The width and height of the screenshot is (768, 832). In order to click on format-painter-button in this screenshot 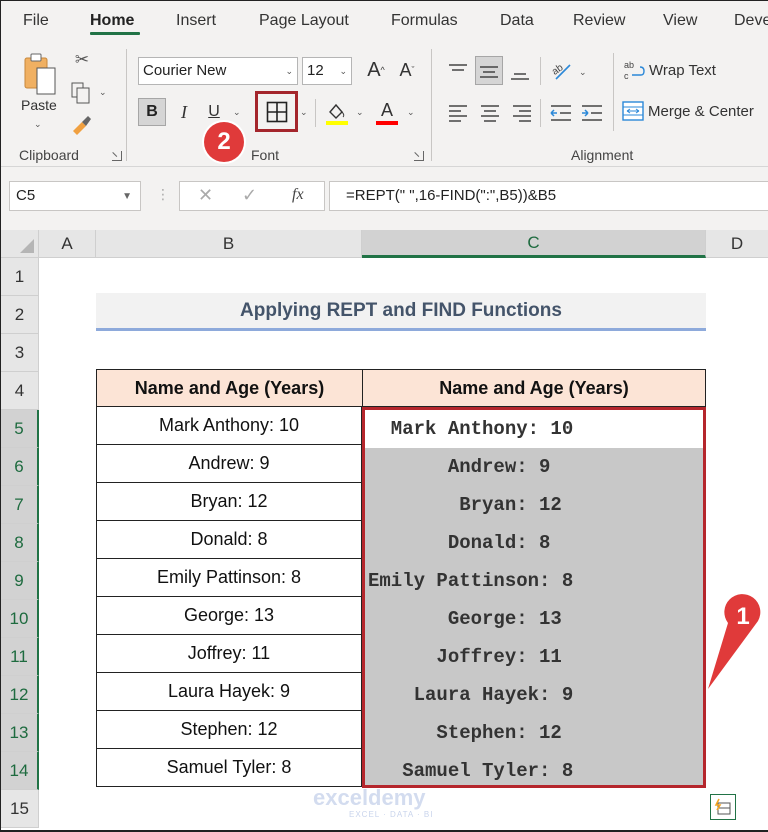, I will do `click(81, 125)`.